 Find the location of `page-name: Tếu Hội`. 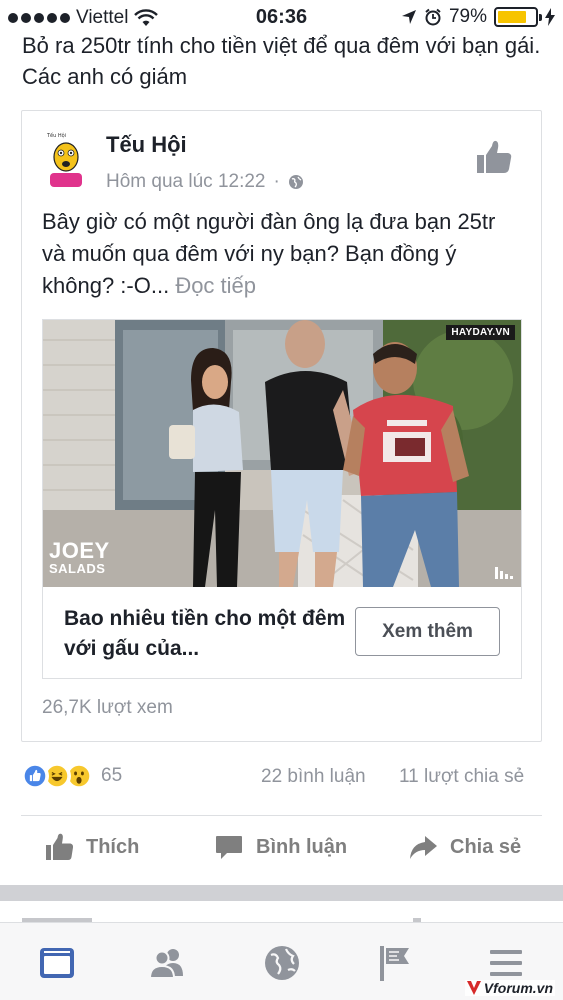

page-name: Tếu Hội is located at coordinates (146, 145).